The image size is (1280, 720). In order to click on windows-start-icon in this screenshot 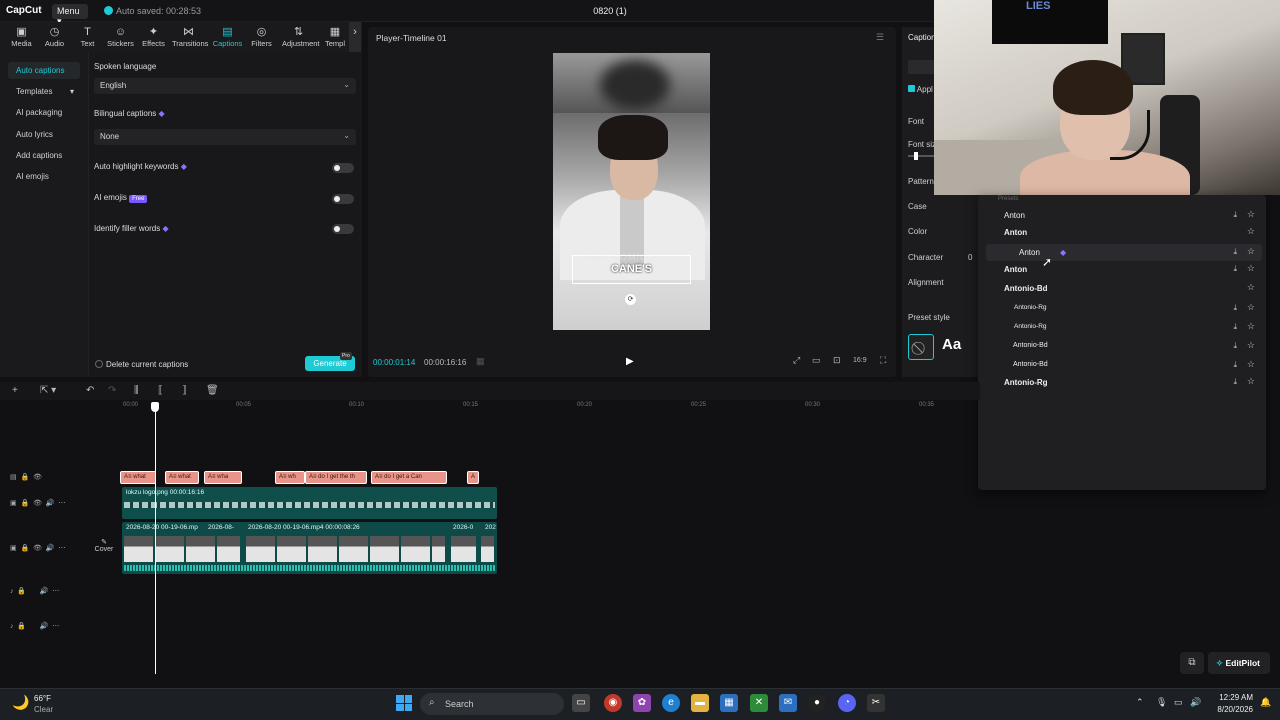, I will do `click(404, 703)`.